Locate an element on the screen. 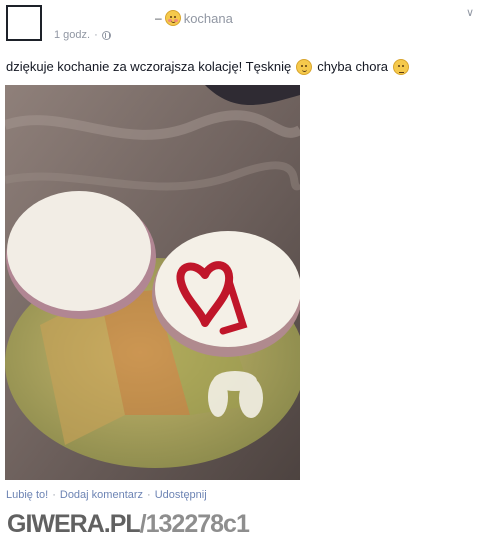  site-watermark: GIWERA.PL /132278c1 is located at coordinates (128, 523).